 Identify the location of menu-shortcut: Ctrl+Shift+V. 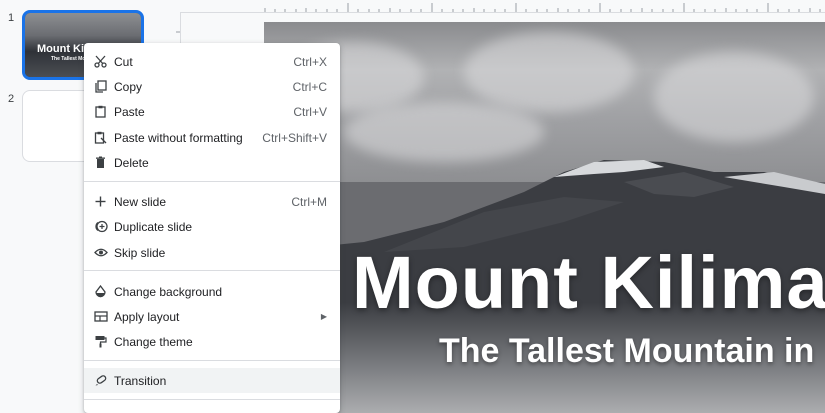
(294, 137).